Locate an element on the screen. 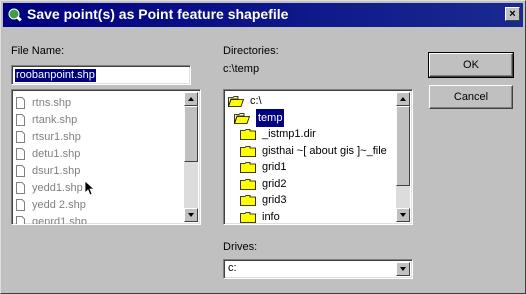 This screenshot has height=294, width=526. current-path: c:\temp is located at coordinates (241, 69).